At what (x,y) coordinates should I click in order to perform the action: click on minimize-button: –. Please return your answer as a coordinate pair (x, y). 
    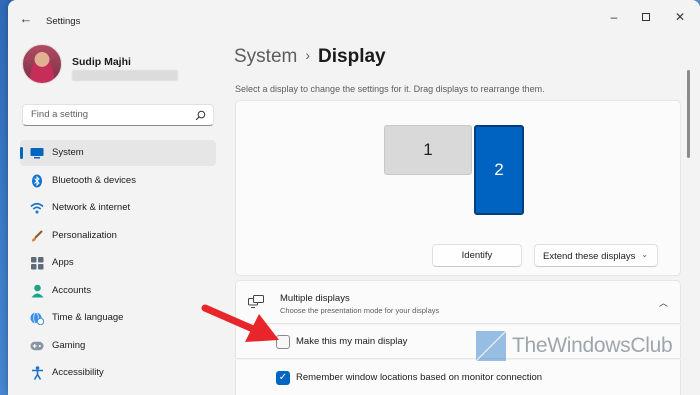
    Looking at the image, I should click on (614, 17).